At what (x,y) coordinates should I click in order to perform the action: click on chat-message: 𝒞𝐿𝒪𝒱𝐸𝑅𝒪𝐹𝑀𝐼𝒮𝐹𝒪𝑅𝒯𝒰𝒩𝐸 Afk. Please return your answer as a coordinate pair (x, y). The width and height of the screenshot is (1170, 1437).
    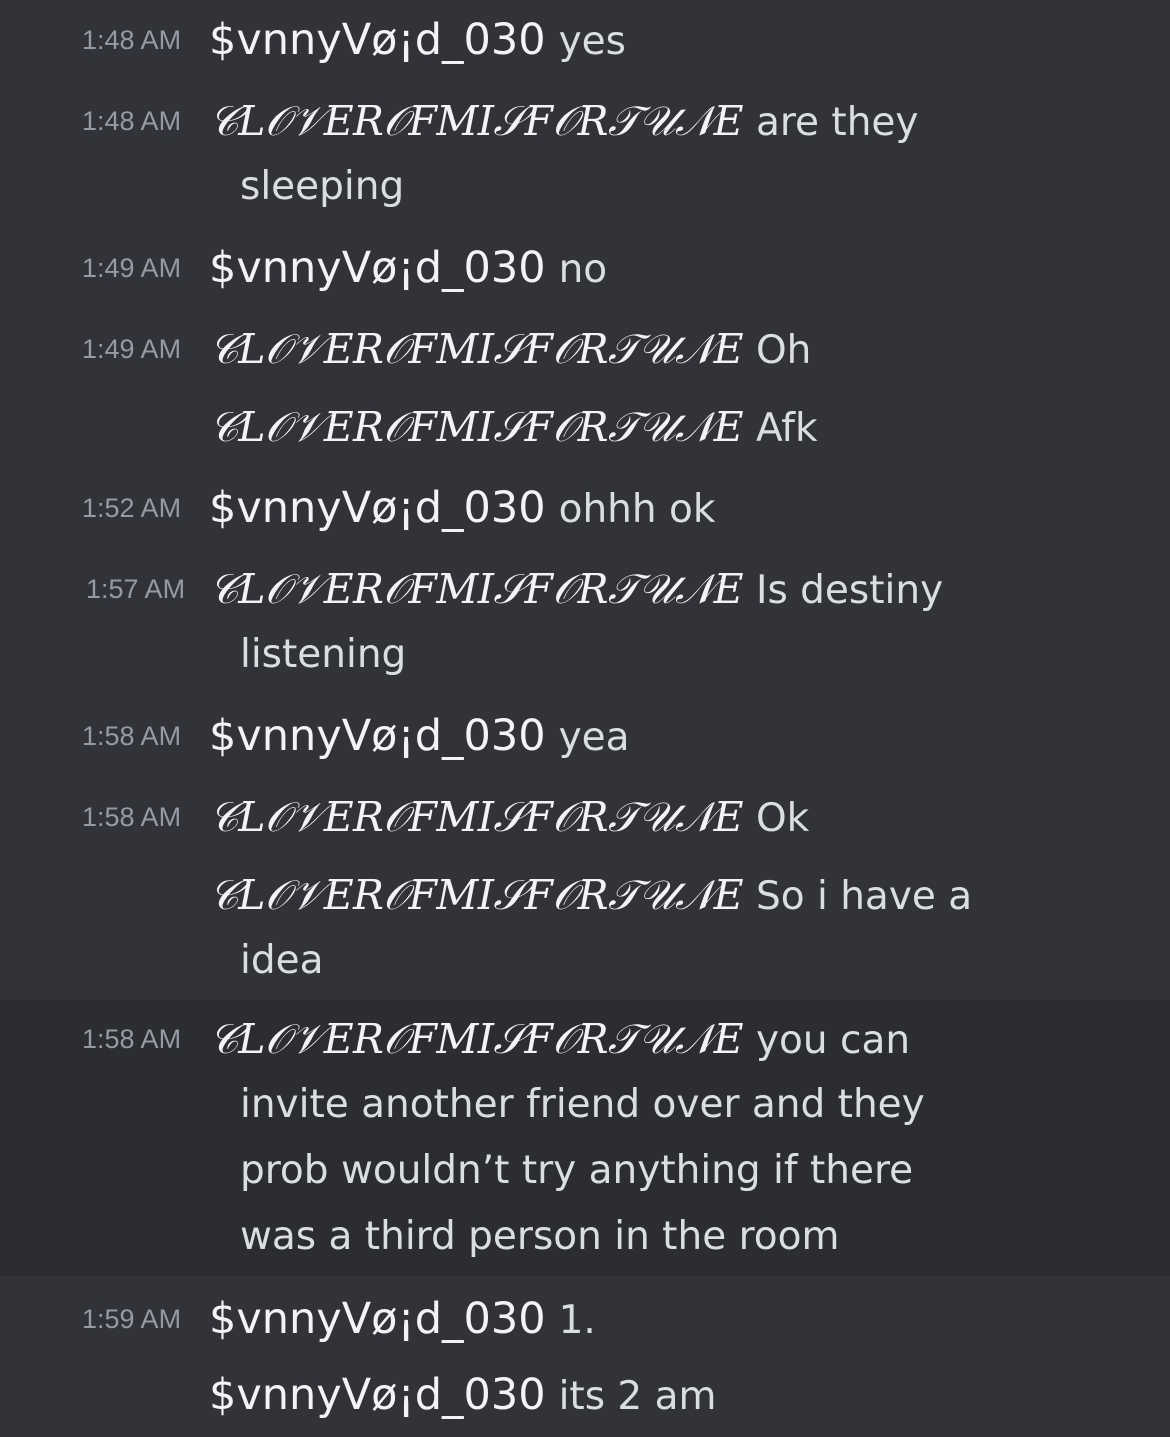
    Looking at the image, I should click on (585, 427).